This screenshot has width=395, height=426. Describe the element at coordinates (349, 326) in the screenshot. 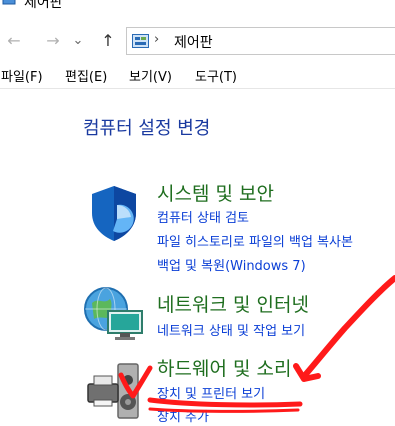

I see `annotation-arrow` at that location.